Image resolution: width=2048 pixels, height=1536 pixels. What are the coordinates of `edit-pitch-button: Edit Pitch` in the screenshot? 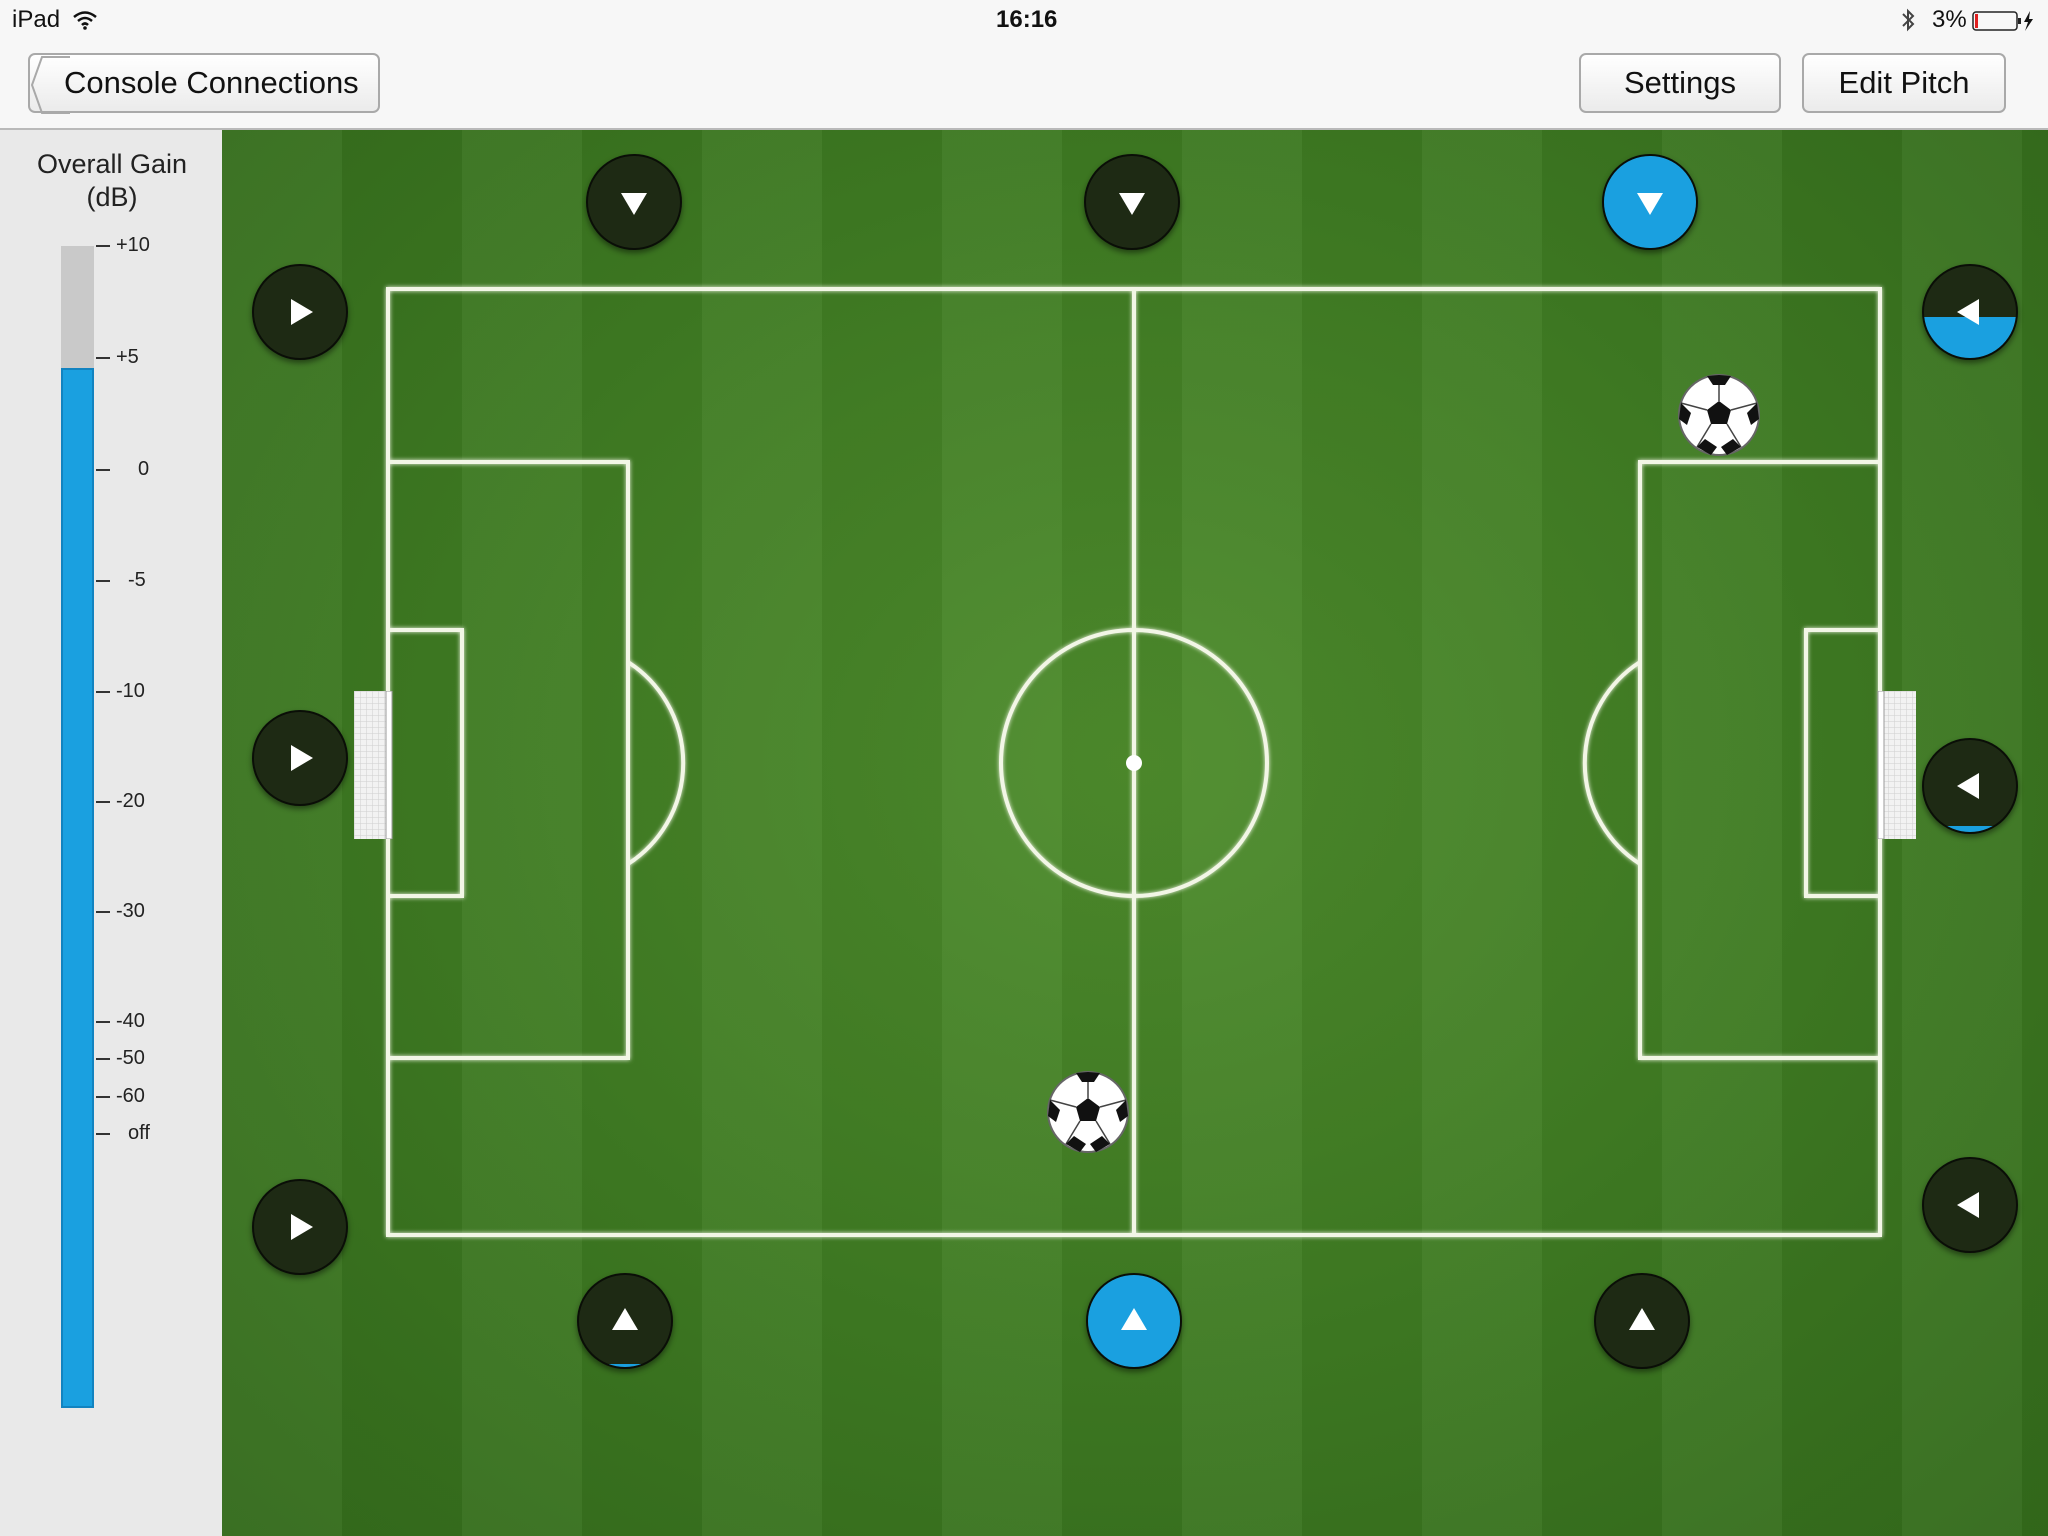 It's located at (1904, 83).